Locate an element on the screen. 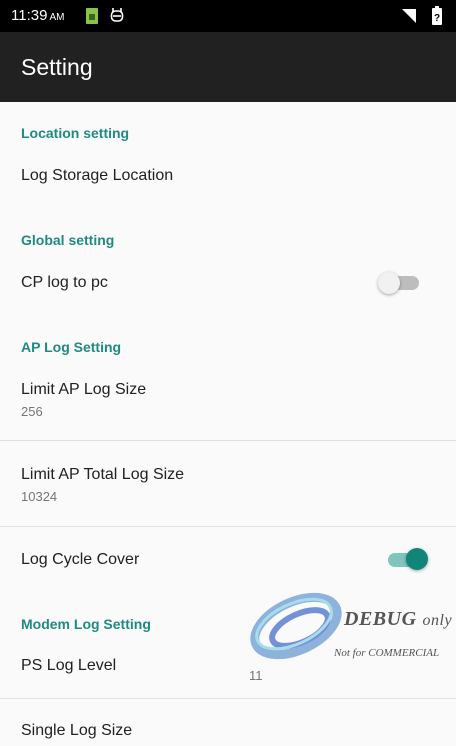  pref-limit-ap-total-log-size-title: Limit AP Total Log Size is located at coordinates (103, 474).